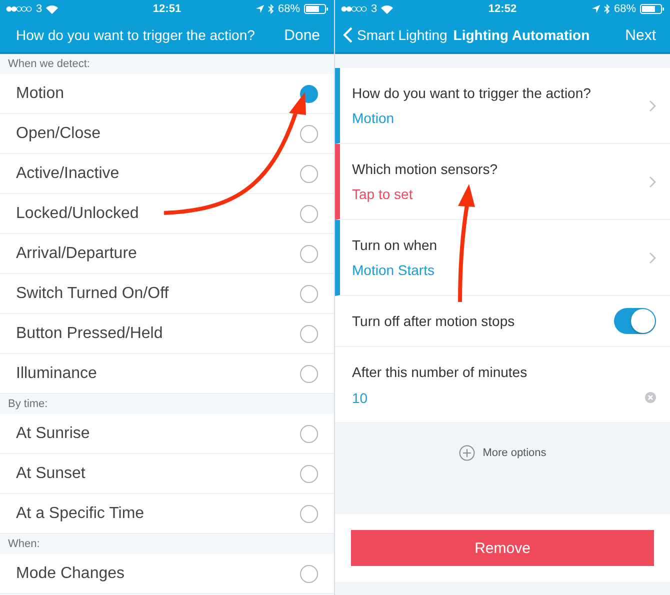  What do you see at coordinates (70, 573) in the screenshot?
I see `option-label: Mode Changes` at bounding box center [70, 573].